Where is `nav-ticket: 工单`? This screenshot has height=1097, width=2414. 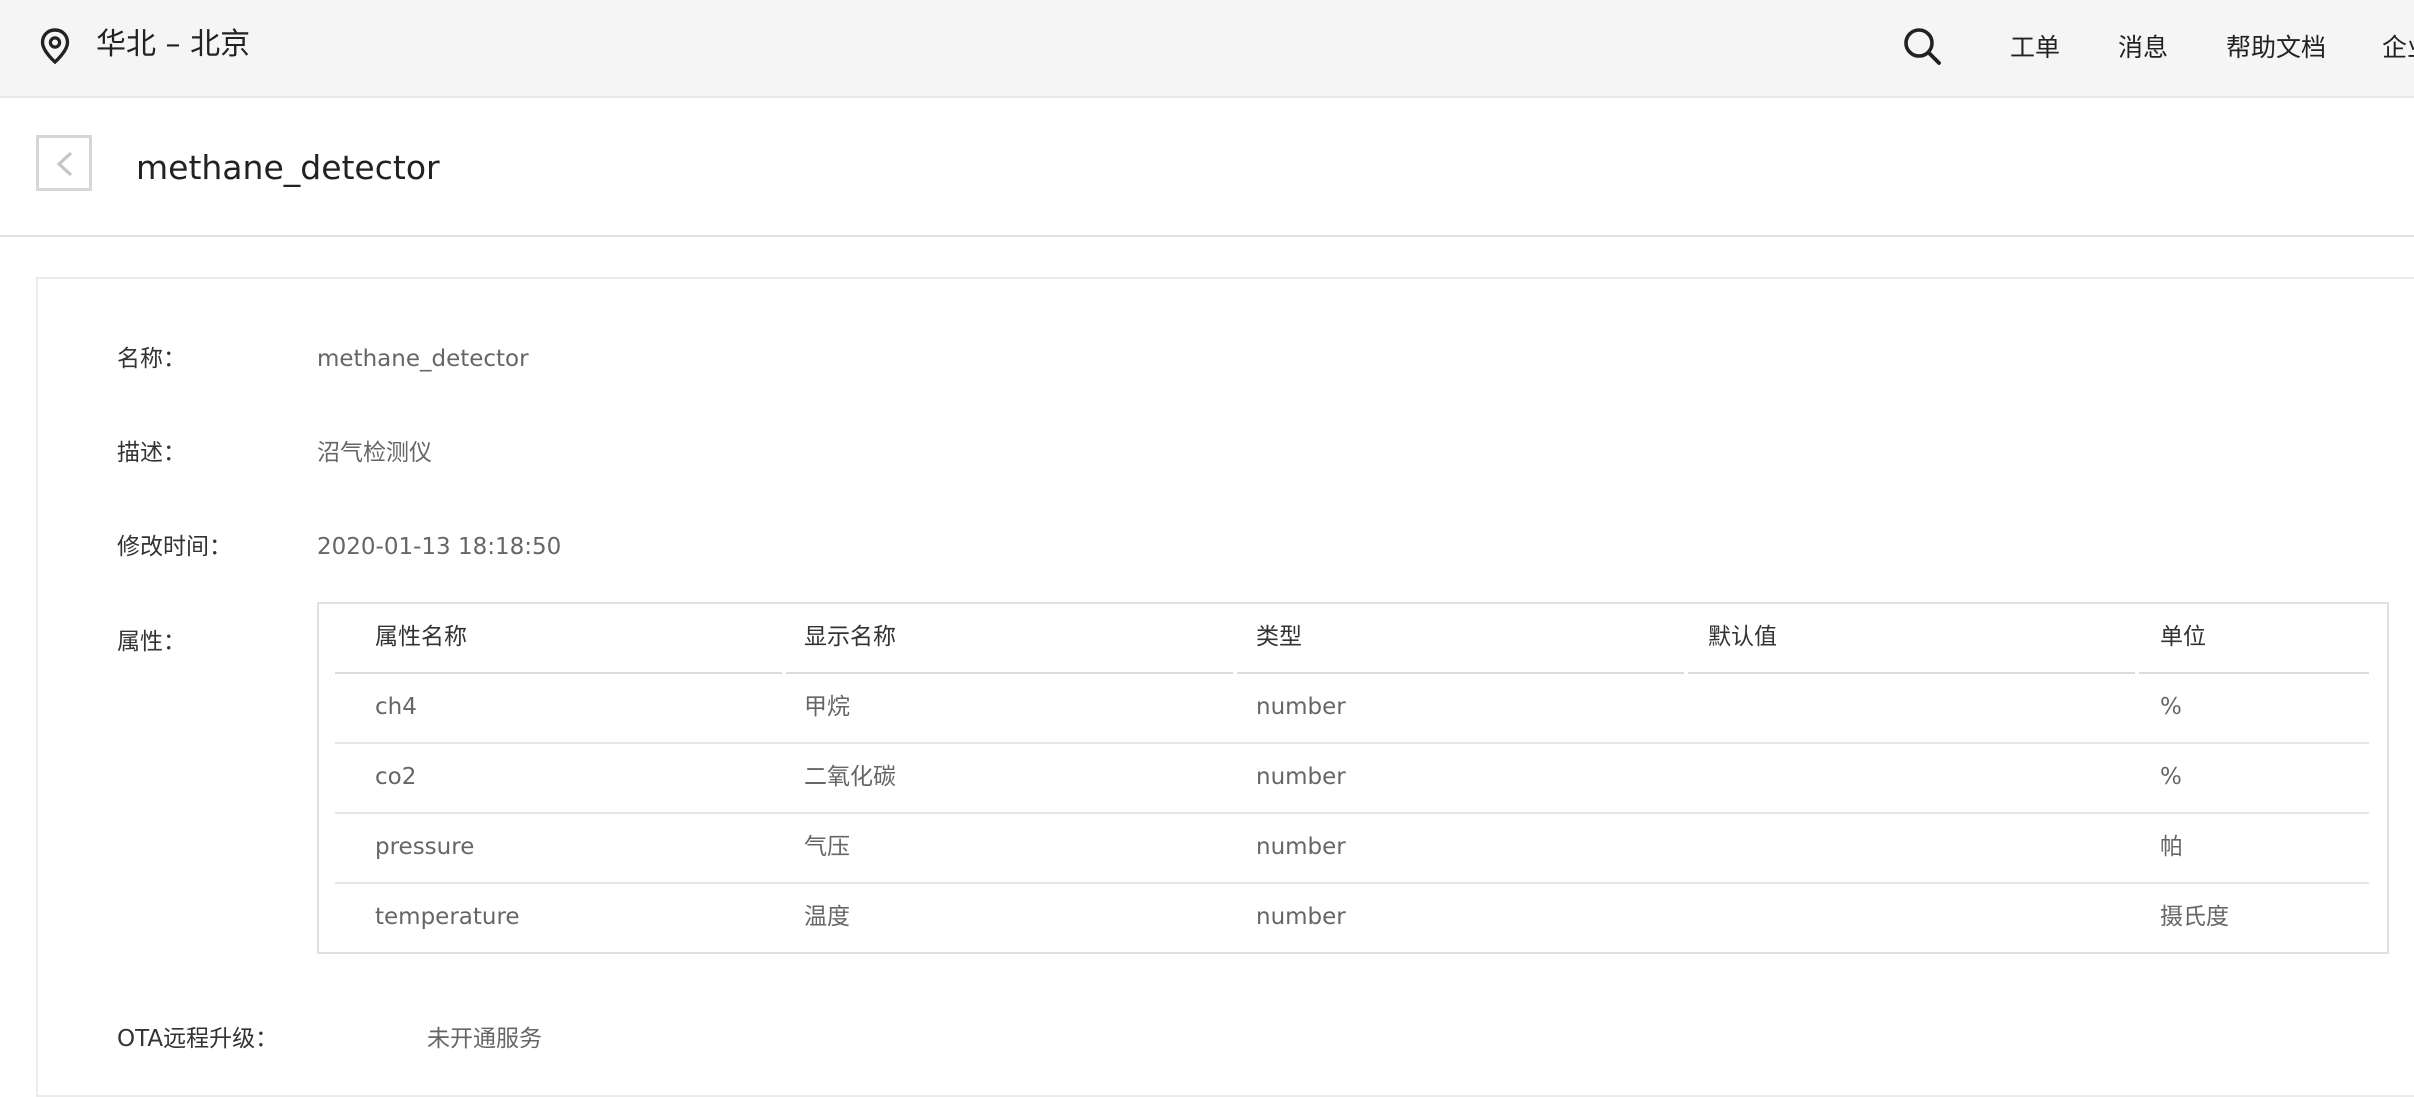
nav-ticket: 工单 is located at coordinates (2035, 48).